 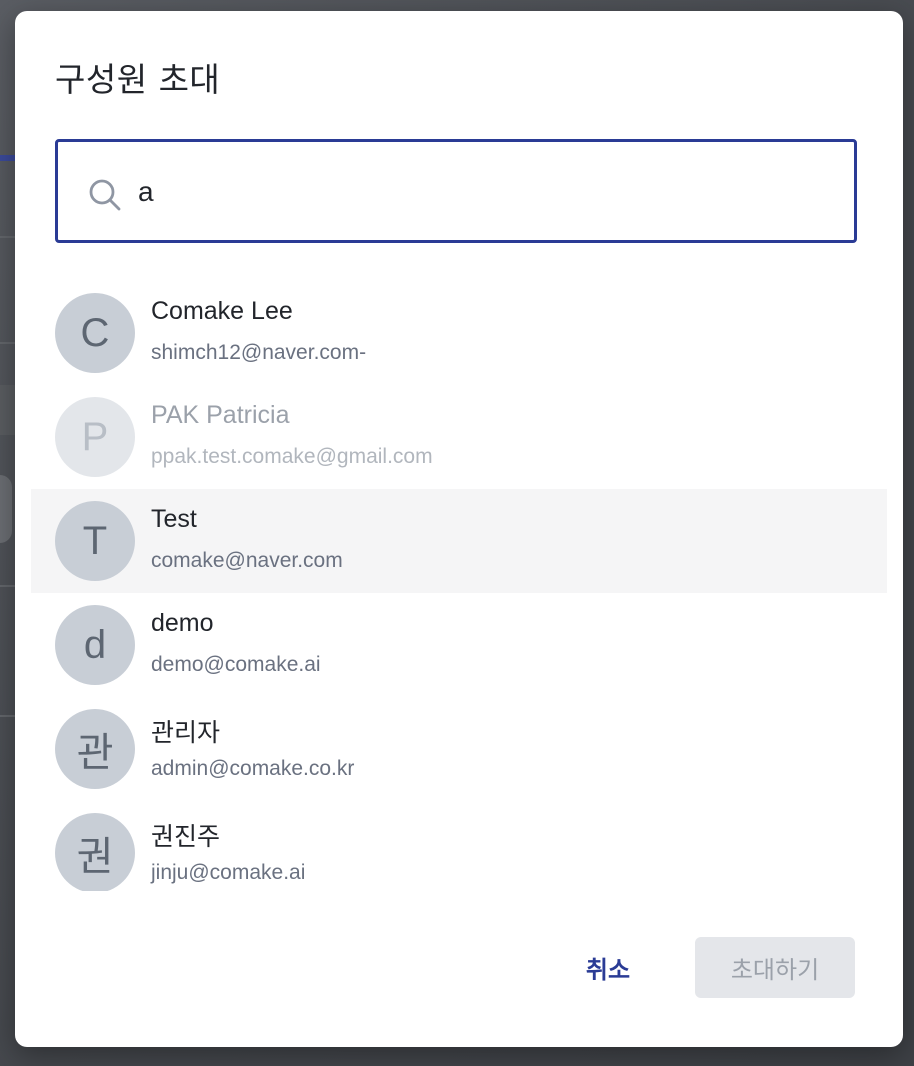 I want to click on member-item-admin: 관 관리자 admin@comake.co.kr, so click(x=459, y=749).